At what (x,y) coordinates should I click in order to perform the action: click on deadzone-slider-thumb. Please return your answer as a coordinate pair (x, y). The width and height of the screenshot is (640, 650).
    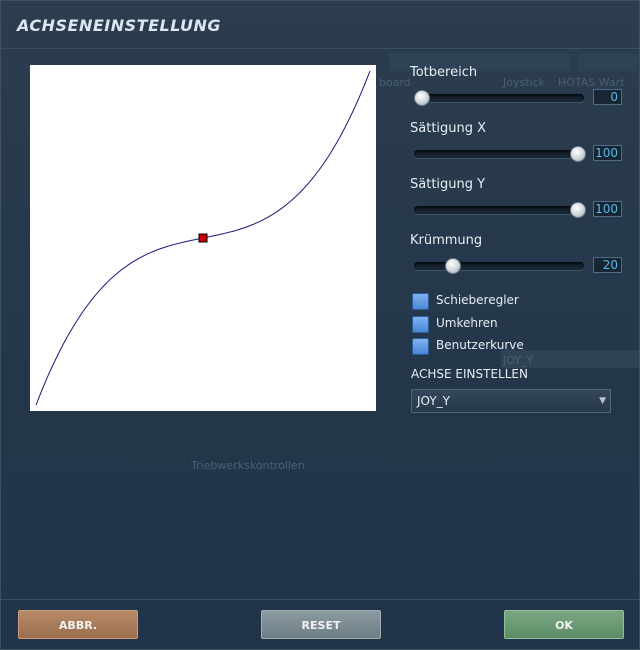
    Looking at the image, I should click on (422, 98).